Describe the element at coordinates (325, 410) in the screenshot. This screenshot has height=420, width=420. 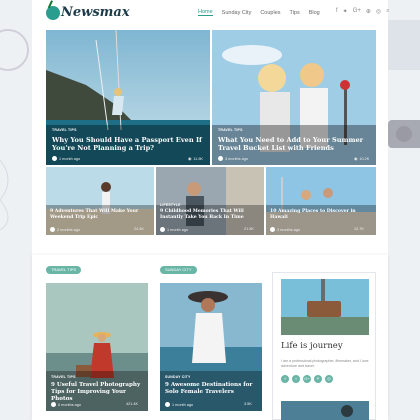
I see `widget-bottom-photo` at that location.